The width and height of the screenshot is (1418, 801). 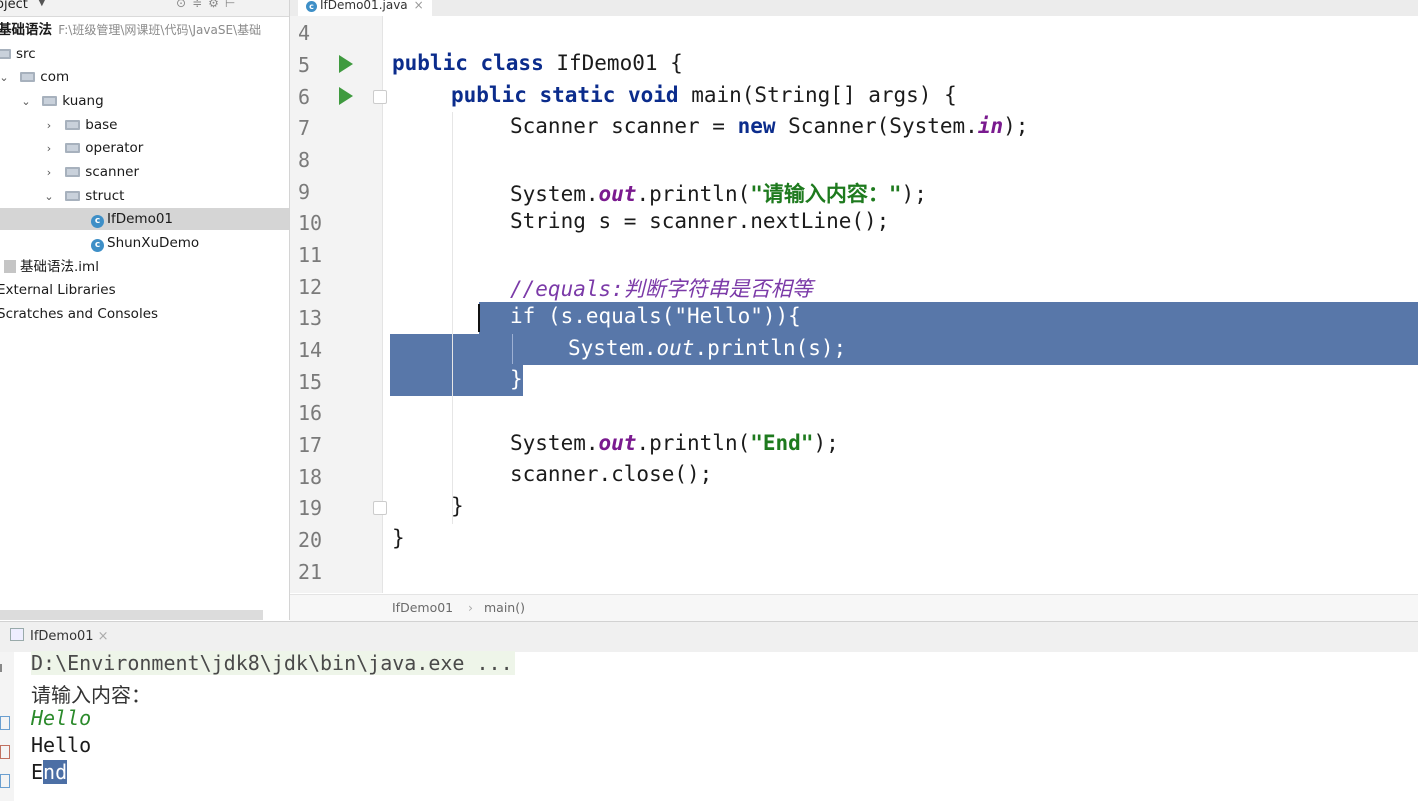 What do you see at coordinates (422, 608) in the screenshot?
I see `breadcrumb-class: IfDemo01` at bounding box center [422, 608].